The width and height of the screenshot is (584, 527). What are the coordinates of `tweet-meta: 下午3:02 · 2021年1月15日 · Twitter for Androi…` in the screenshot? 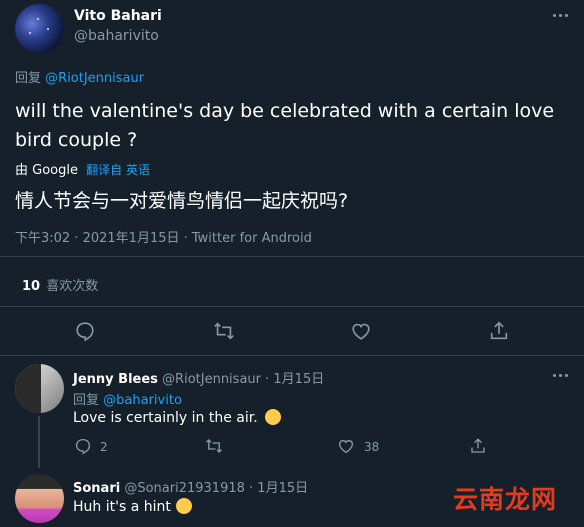 It's located at (163, 236).